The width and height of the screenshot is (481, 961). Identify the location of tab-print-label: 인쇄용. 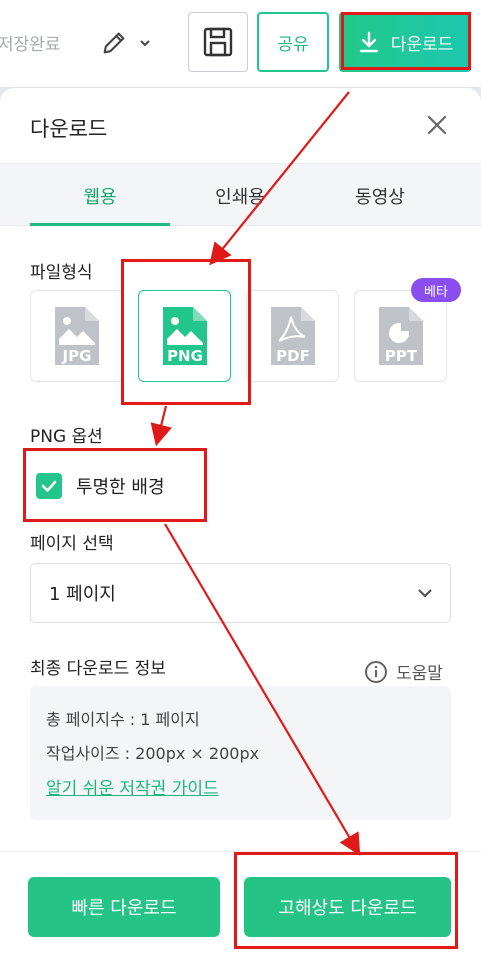
(240, 197).